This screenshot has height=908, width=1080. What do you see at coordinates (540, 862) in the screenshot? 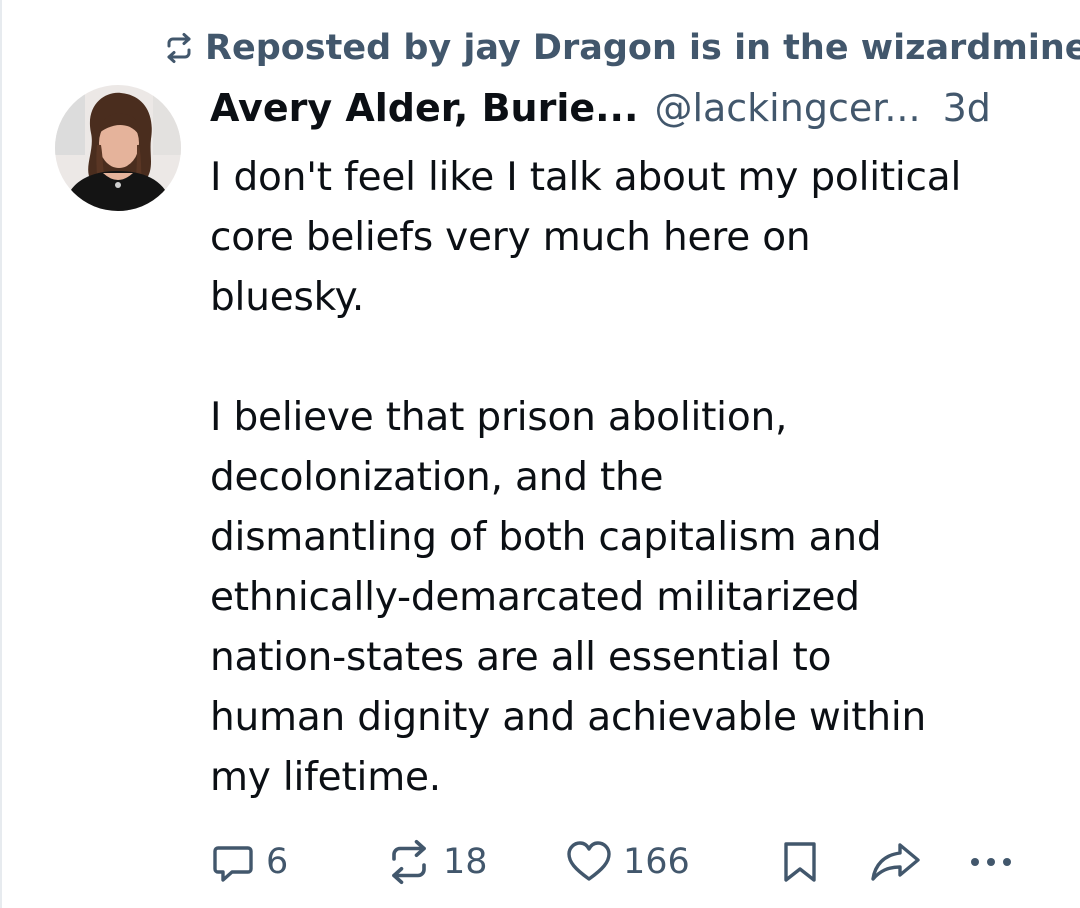
I see `post-actions: 6 18 166` at bounding box center [540, 862].